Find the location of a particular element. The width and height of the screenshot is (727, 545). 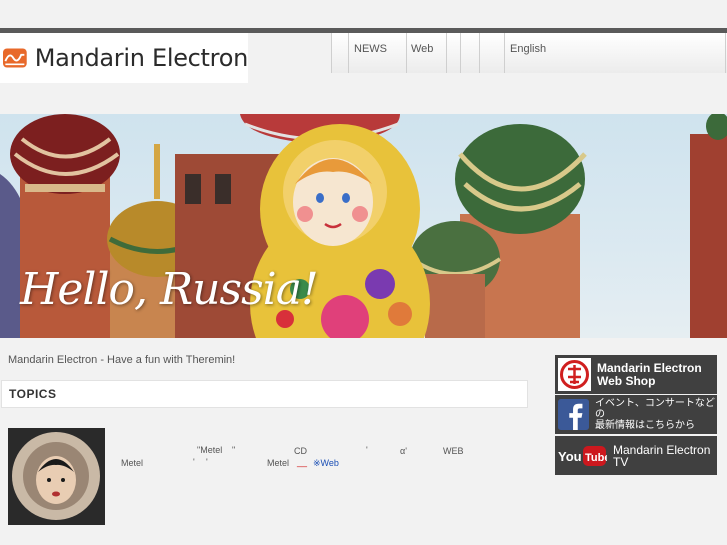

webshop-banner-text: Mandarin Electron Web Shop is located at coordinates (649, 374).